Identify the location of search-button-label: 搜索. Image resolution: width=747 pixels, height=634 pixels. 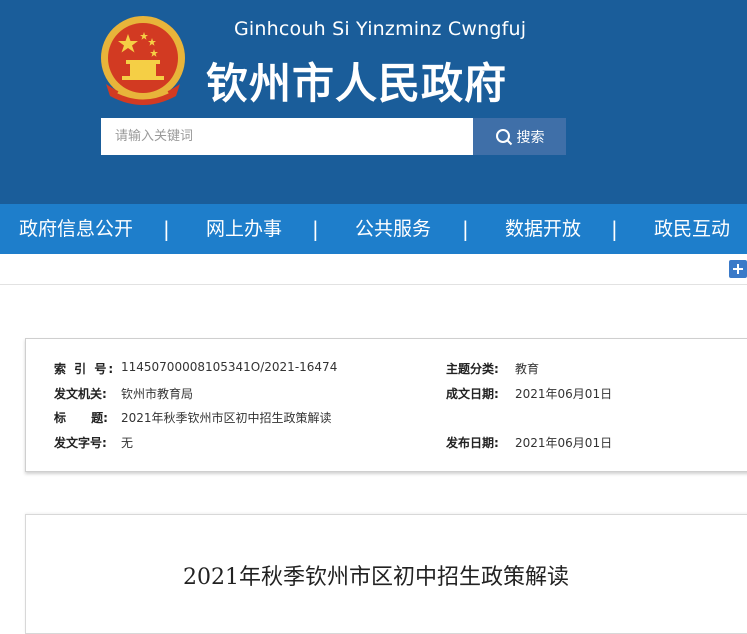
(530, 137).